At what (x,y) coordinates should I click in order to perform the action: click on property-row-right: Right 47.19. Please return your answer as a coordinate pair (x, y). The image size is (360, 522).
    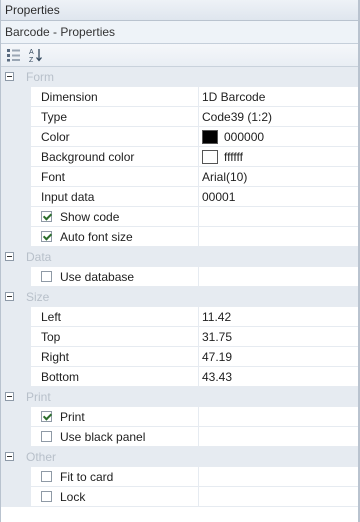
    Looking at the image, I should click on (180, 357).